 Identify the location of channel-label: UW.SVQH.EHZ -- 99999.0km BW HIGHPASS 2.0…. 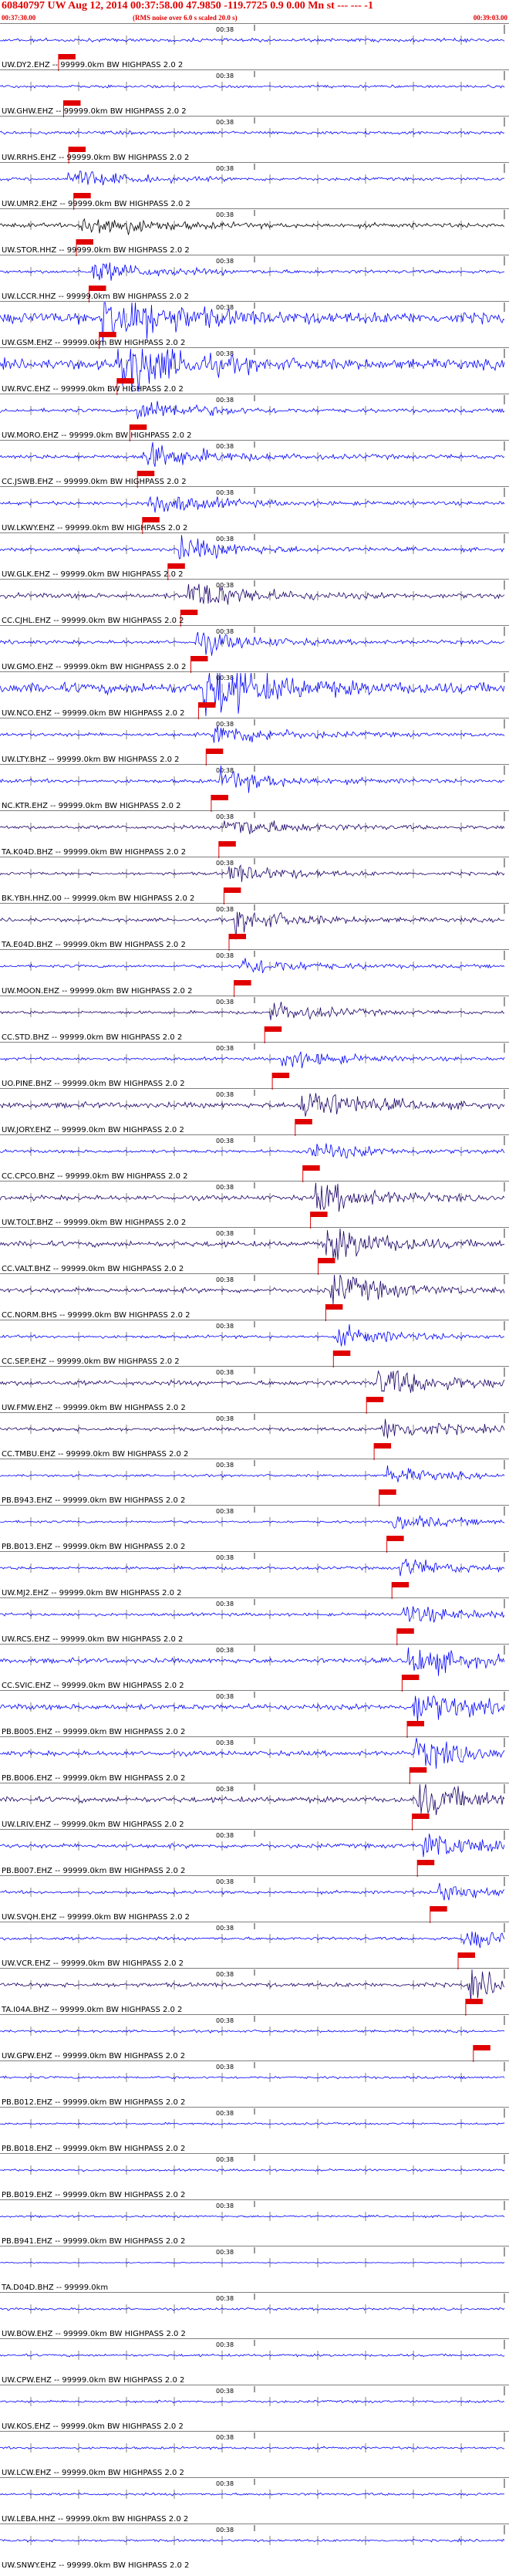
(96, 1917).